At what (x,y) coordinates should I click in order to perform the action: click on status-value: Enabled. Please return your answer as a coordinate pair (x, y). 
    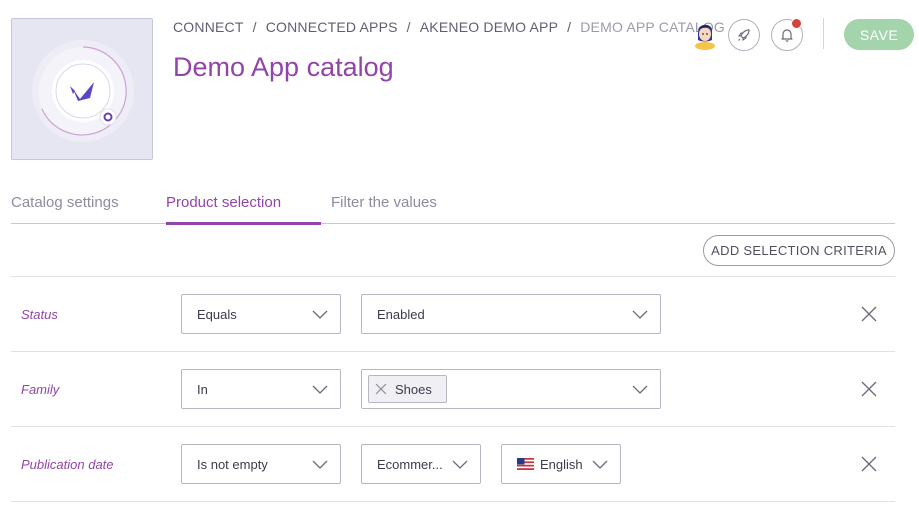
    Looking at the image, I should click on (401, 314).